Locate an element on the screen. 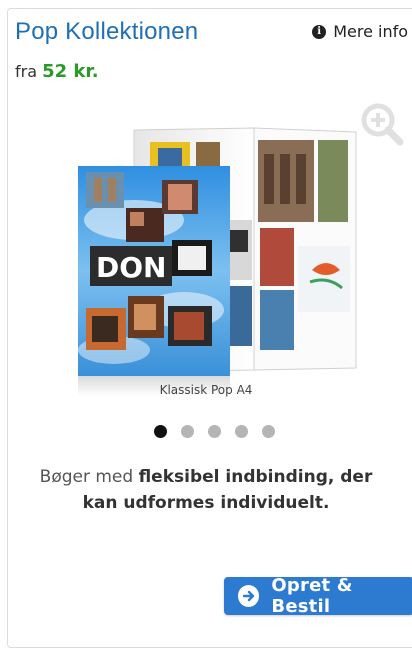 This screenshot has width=412, height=648. product-title: Pop Kollektionen is located at coordinates (107, 31).